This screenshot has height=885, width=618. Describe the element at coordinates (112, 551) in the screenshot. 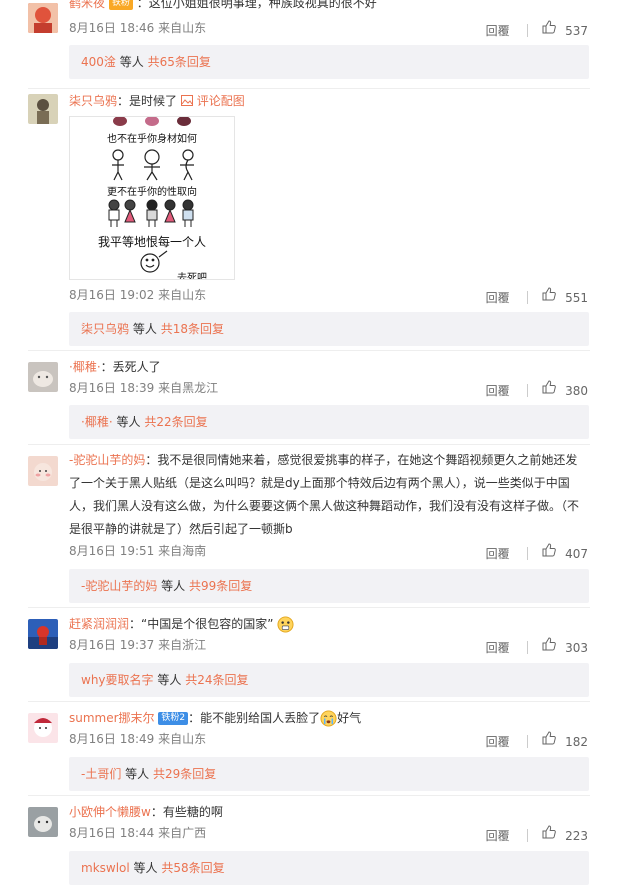

I see `comment-date: 8月16日 19:51` at that location.